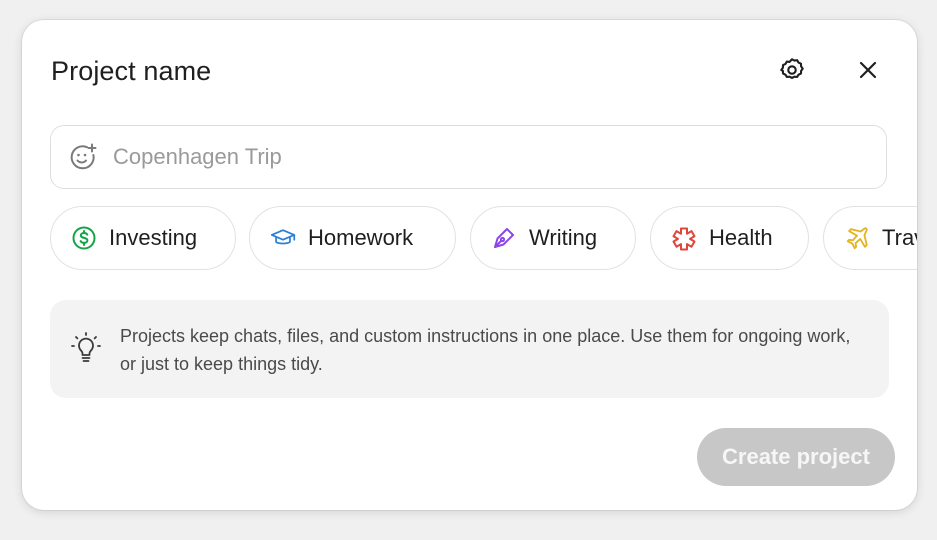  What do you see at coordinates (153, 237) in the screenshot?
I see `chip-label: Investing` at bounding box center [153, 237].